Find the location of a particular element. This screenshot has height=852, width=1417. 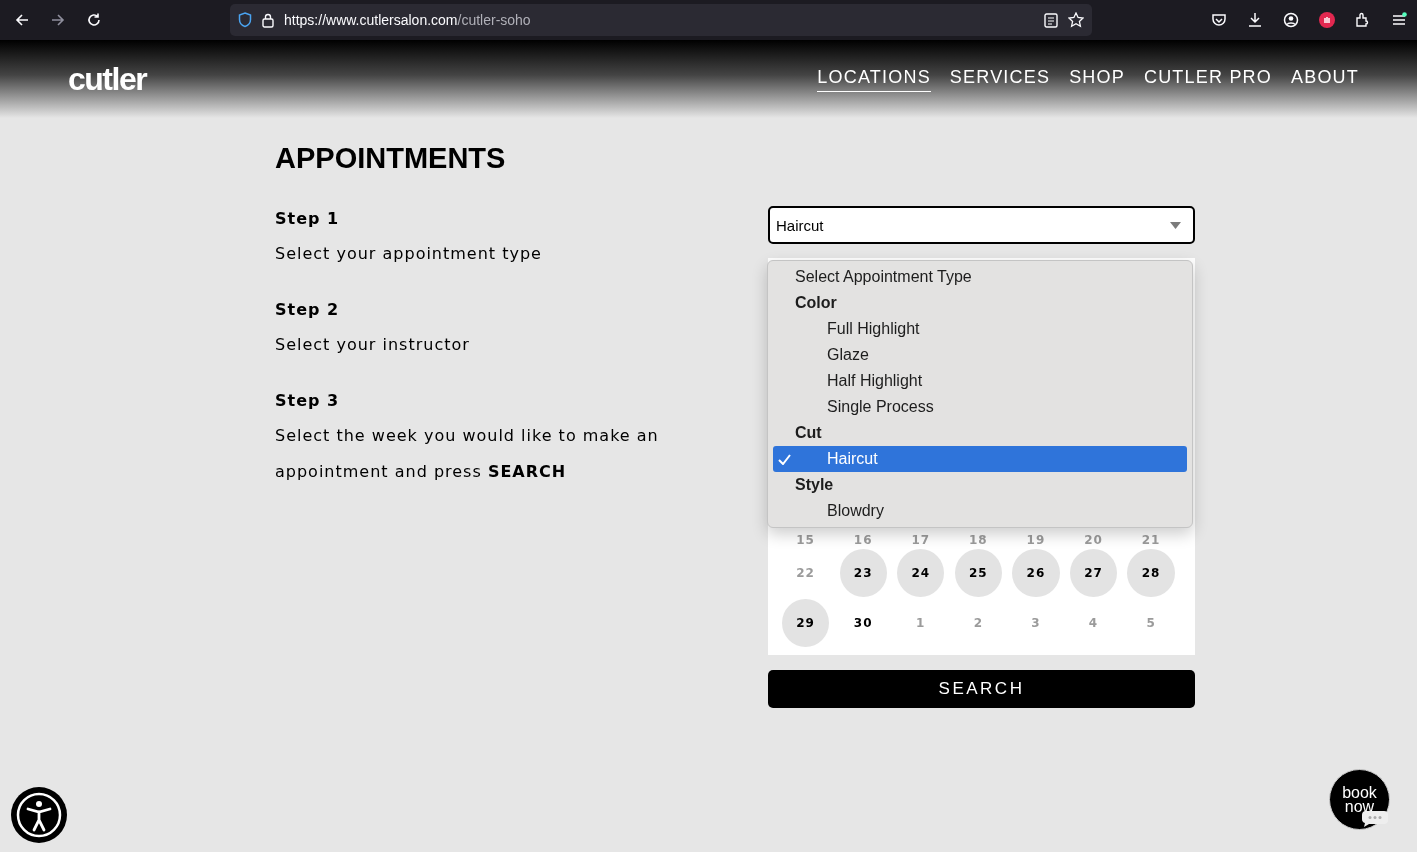

reload-icon is located at coordinates (94, 20).